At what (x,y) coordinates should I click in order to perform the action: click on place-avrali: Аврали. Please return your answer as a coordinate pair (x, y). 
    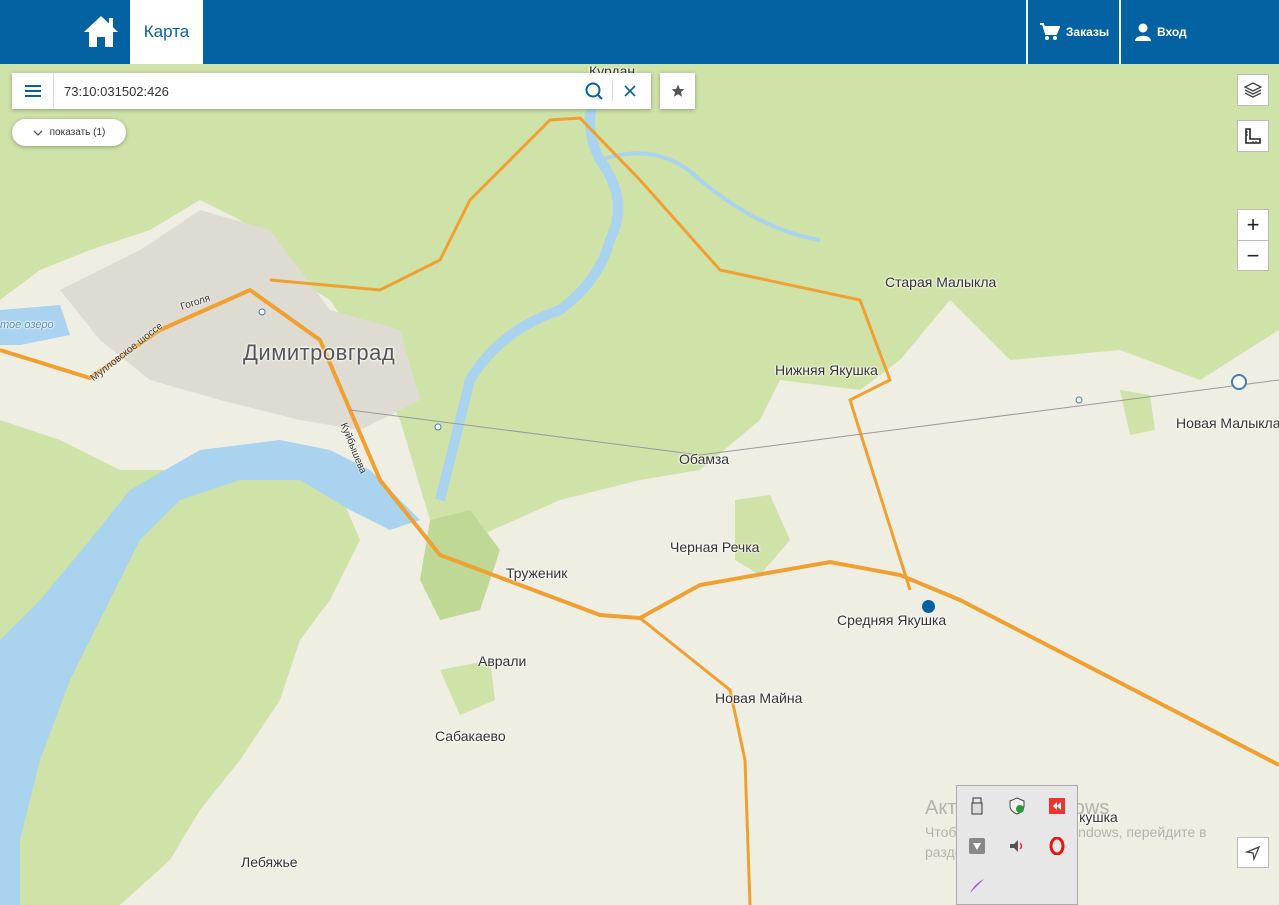
    Looking at the image, I should click on (502, 661).